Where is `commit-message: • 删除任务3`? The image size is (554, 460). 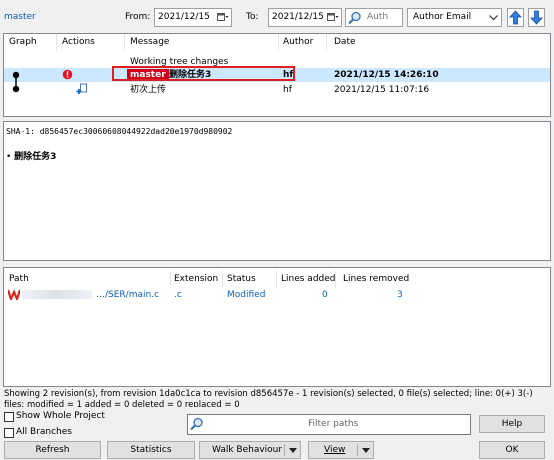
commit-message: • 删除任务3 is located at coordinates (31, 157).